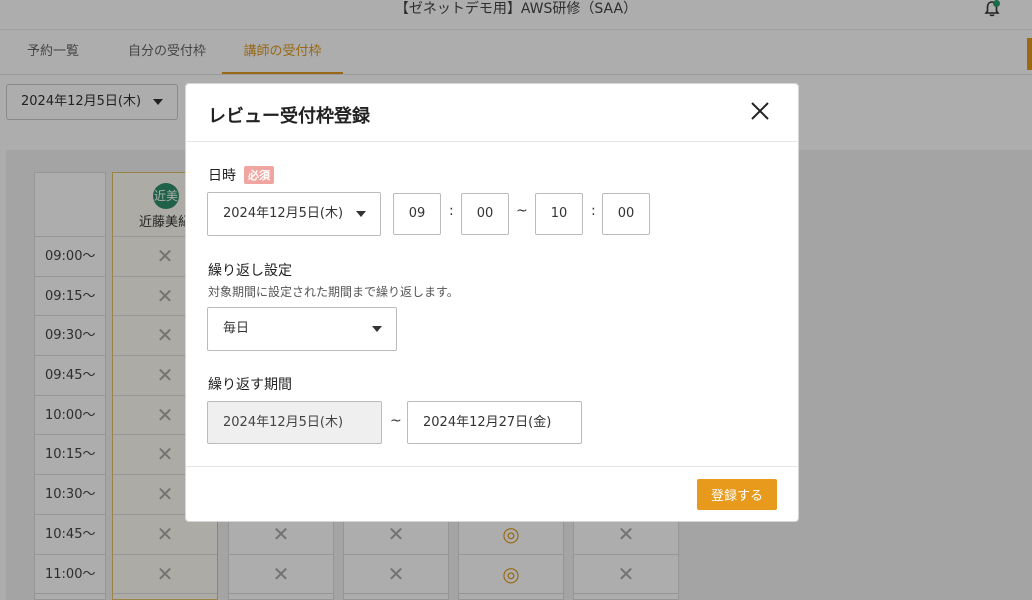  Describe the element at coordinates (485, 214) in the screenshot. I see `start-minute-input: 00` at that location.